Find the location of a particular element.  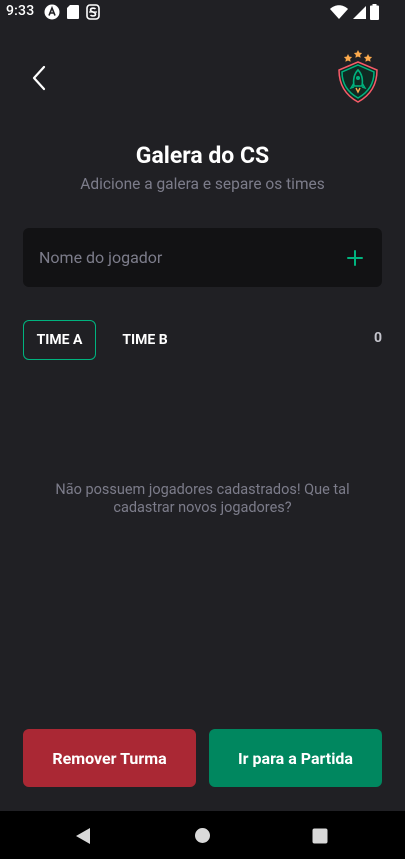

signal-icon is located at coordinates (359, 12).